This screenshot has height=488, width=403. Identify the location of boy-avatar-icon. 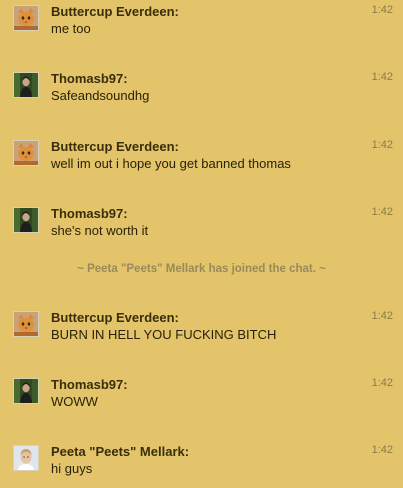
(26, 458).